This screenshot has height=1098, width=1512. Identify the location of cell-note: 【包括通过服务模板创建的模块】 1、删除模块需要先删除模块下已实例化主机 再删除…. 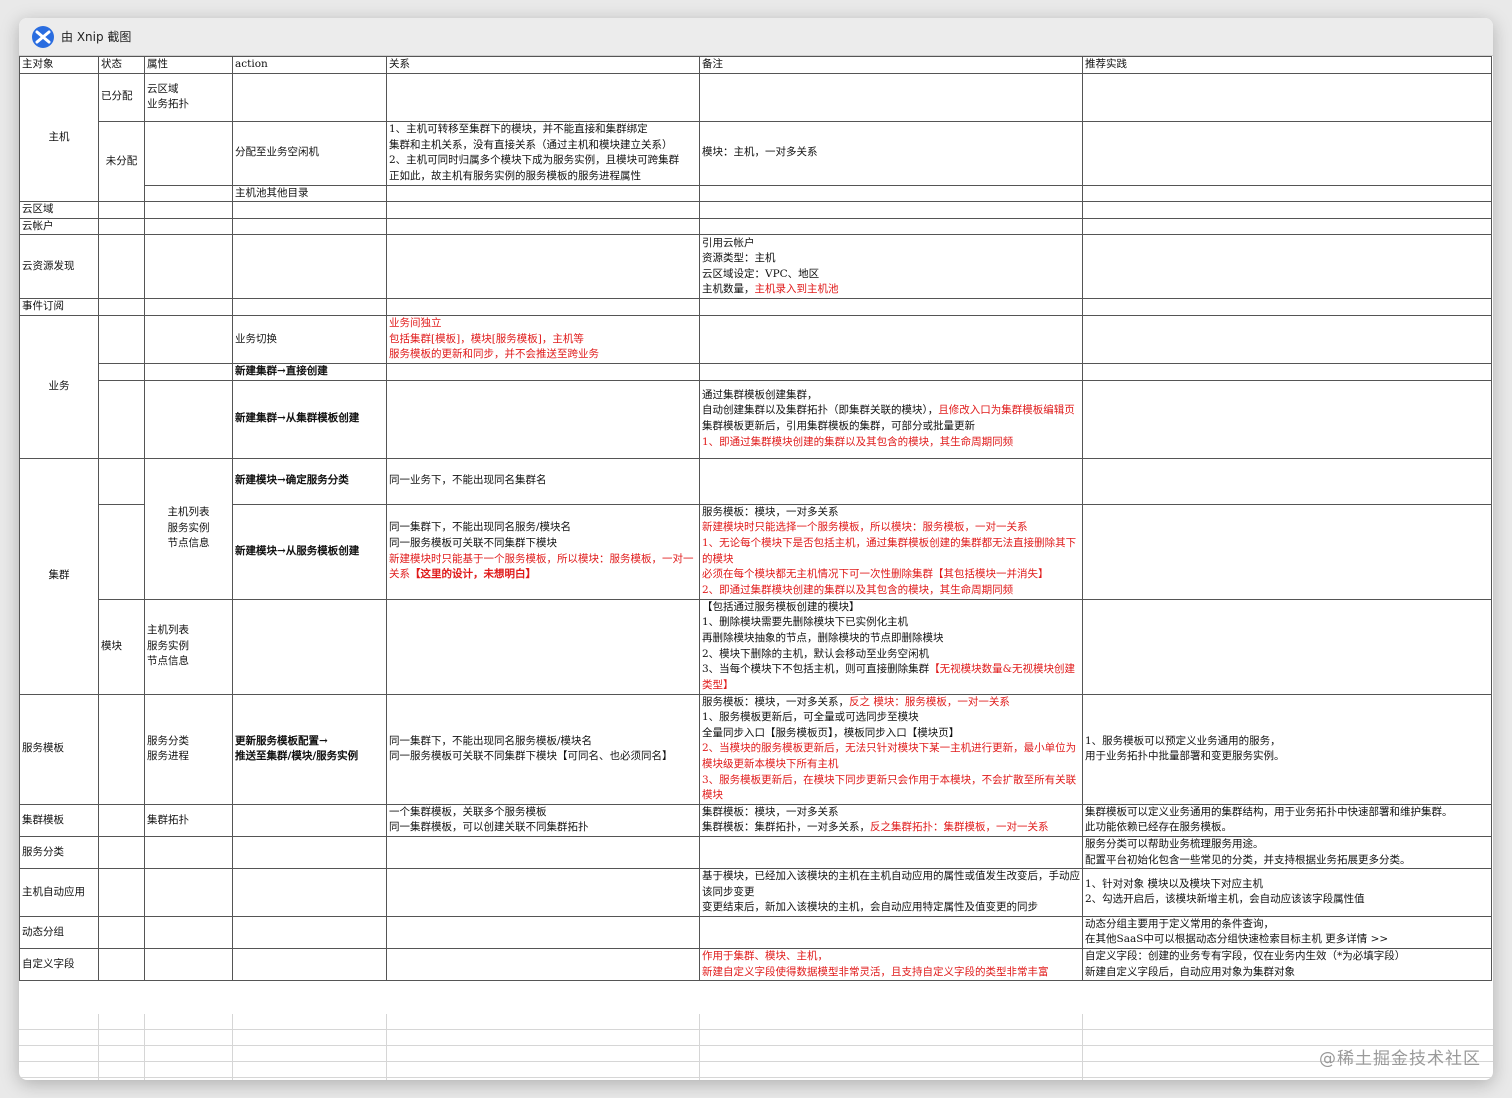
(891, 646).